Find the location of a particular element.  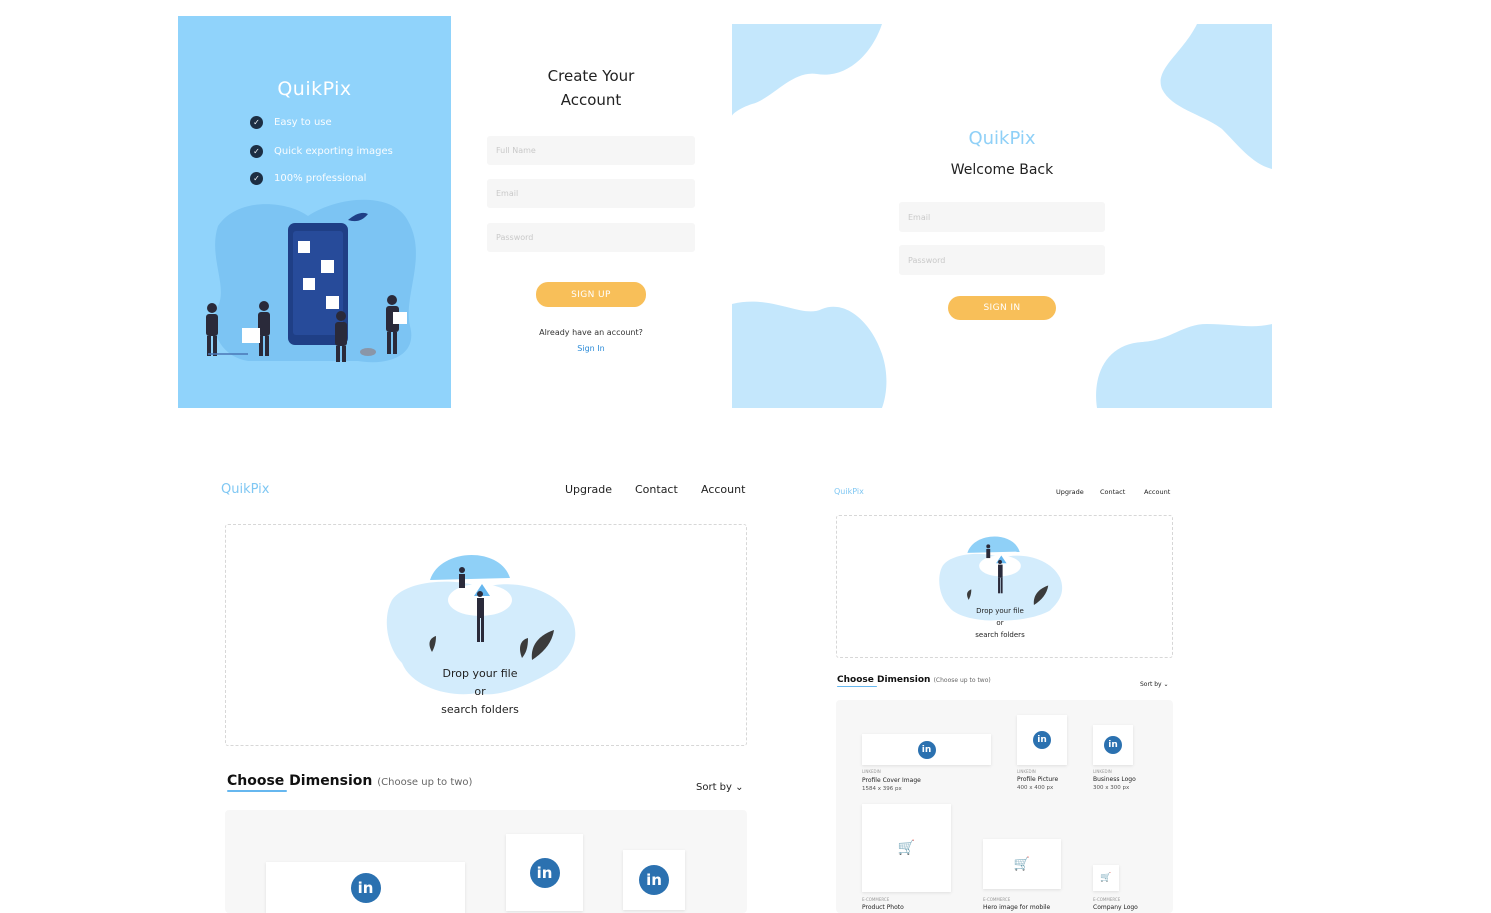

title-line: Create Your is located at coordinates (591, 76).